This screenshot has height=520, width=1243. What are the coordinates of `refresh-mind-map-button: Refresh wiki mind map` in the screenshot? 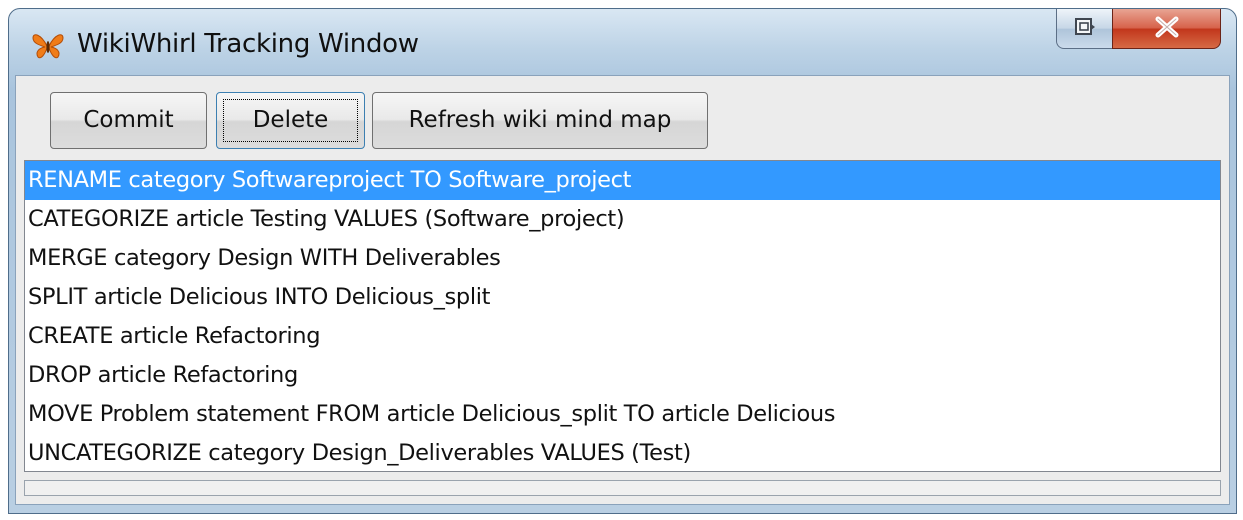 It's located at (540, 120).